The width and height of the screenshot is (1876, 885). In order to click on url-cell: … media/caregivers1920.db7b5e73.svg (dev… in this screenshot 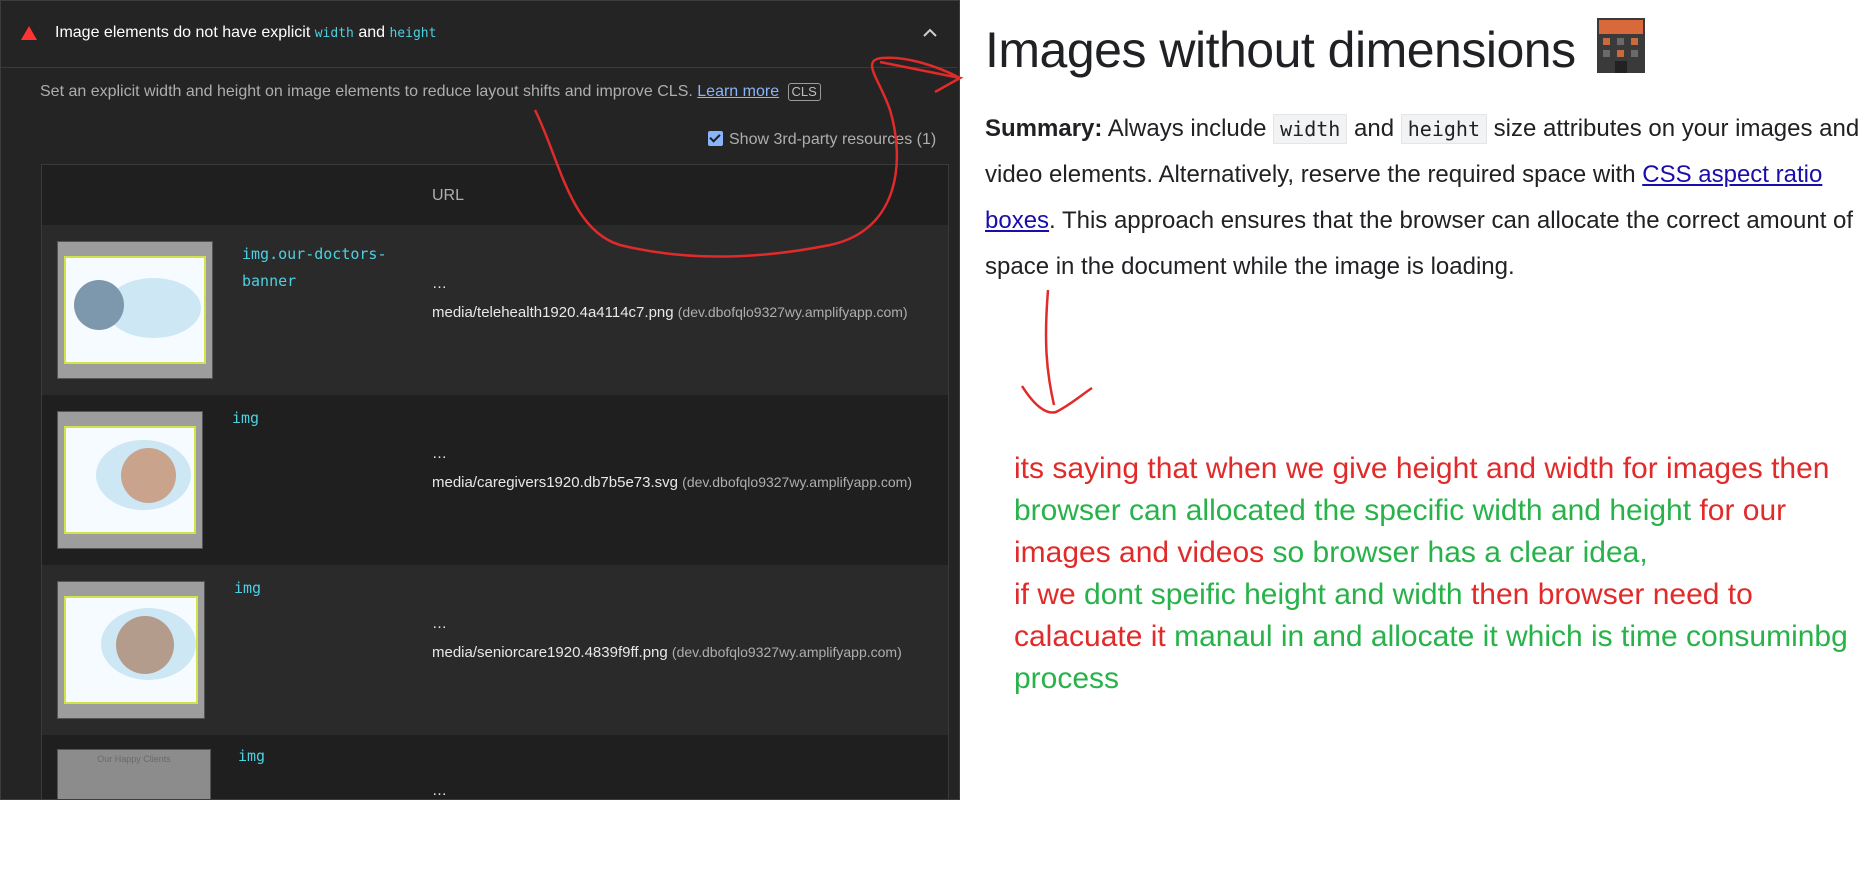, I will do `click(682, 468)`.